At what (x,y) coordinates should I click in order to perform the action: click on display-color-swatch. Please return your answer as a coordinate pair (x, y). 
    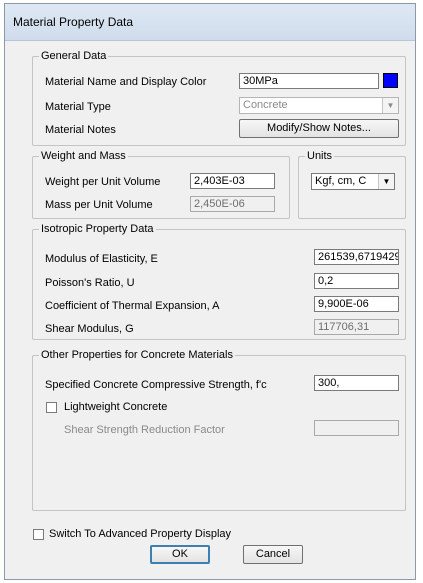
    Looking at the image, I should click on (390, 80).